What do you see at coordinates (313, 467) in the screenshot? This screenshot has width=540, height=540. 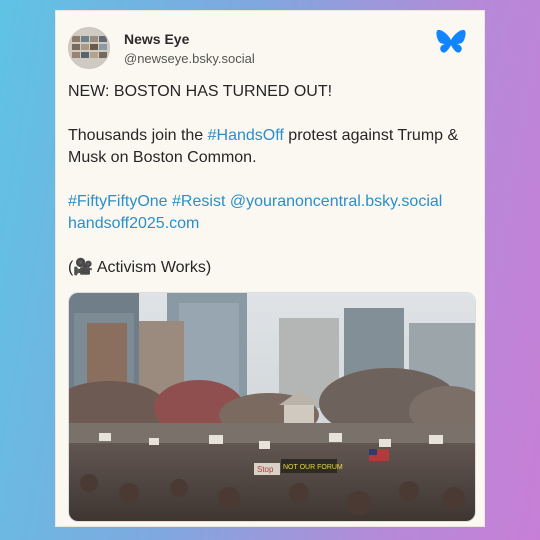 I see `sign-not-our-forum: NOT OUR FORUM` at bounding box center [313, 467].